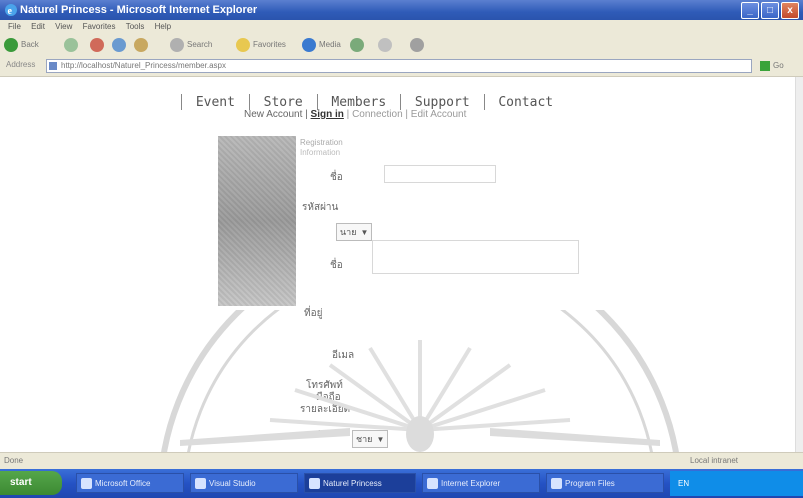 The image size is (803, 498). I want to click on nav-event: Event, so click(215, 102).